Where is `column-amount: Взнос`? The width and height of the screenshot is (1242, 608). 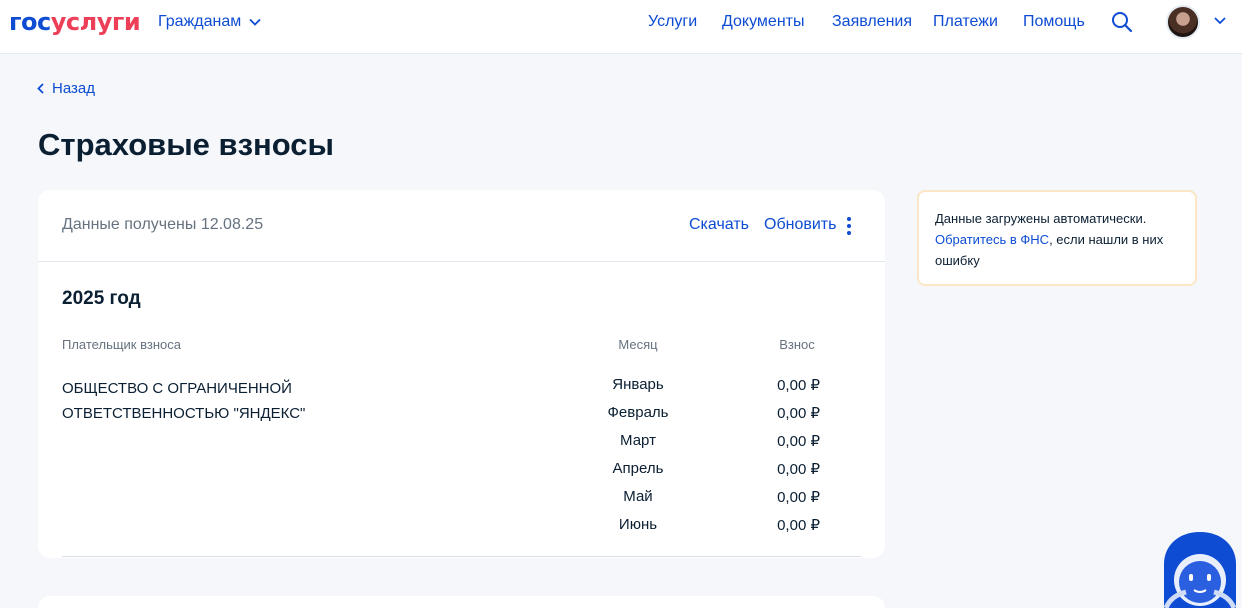
column-amount: Взнос is located at coordinates (797, 344).